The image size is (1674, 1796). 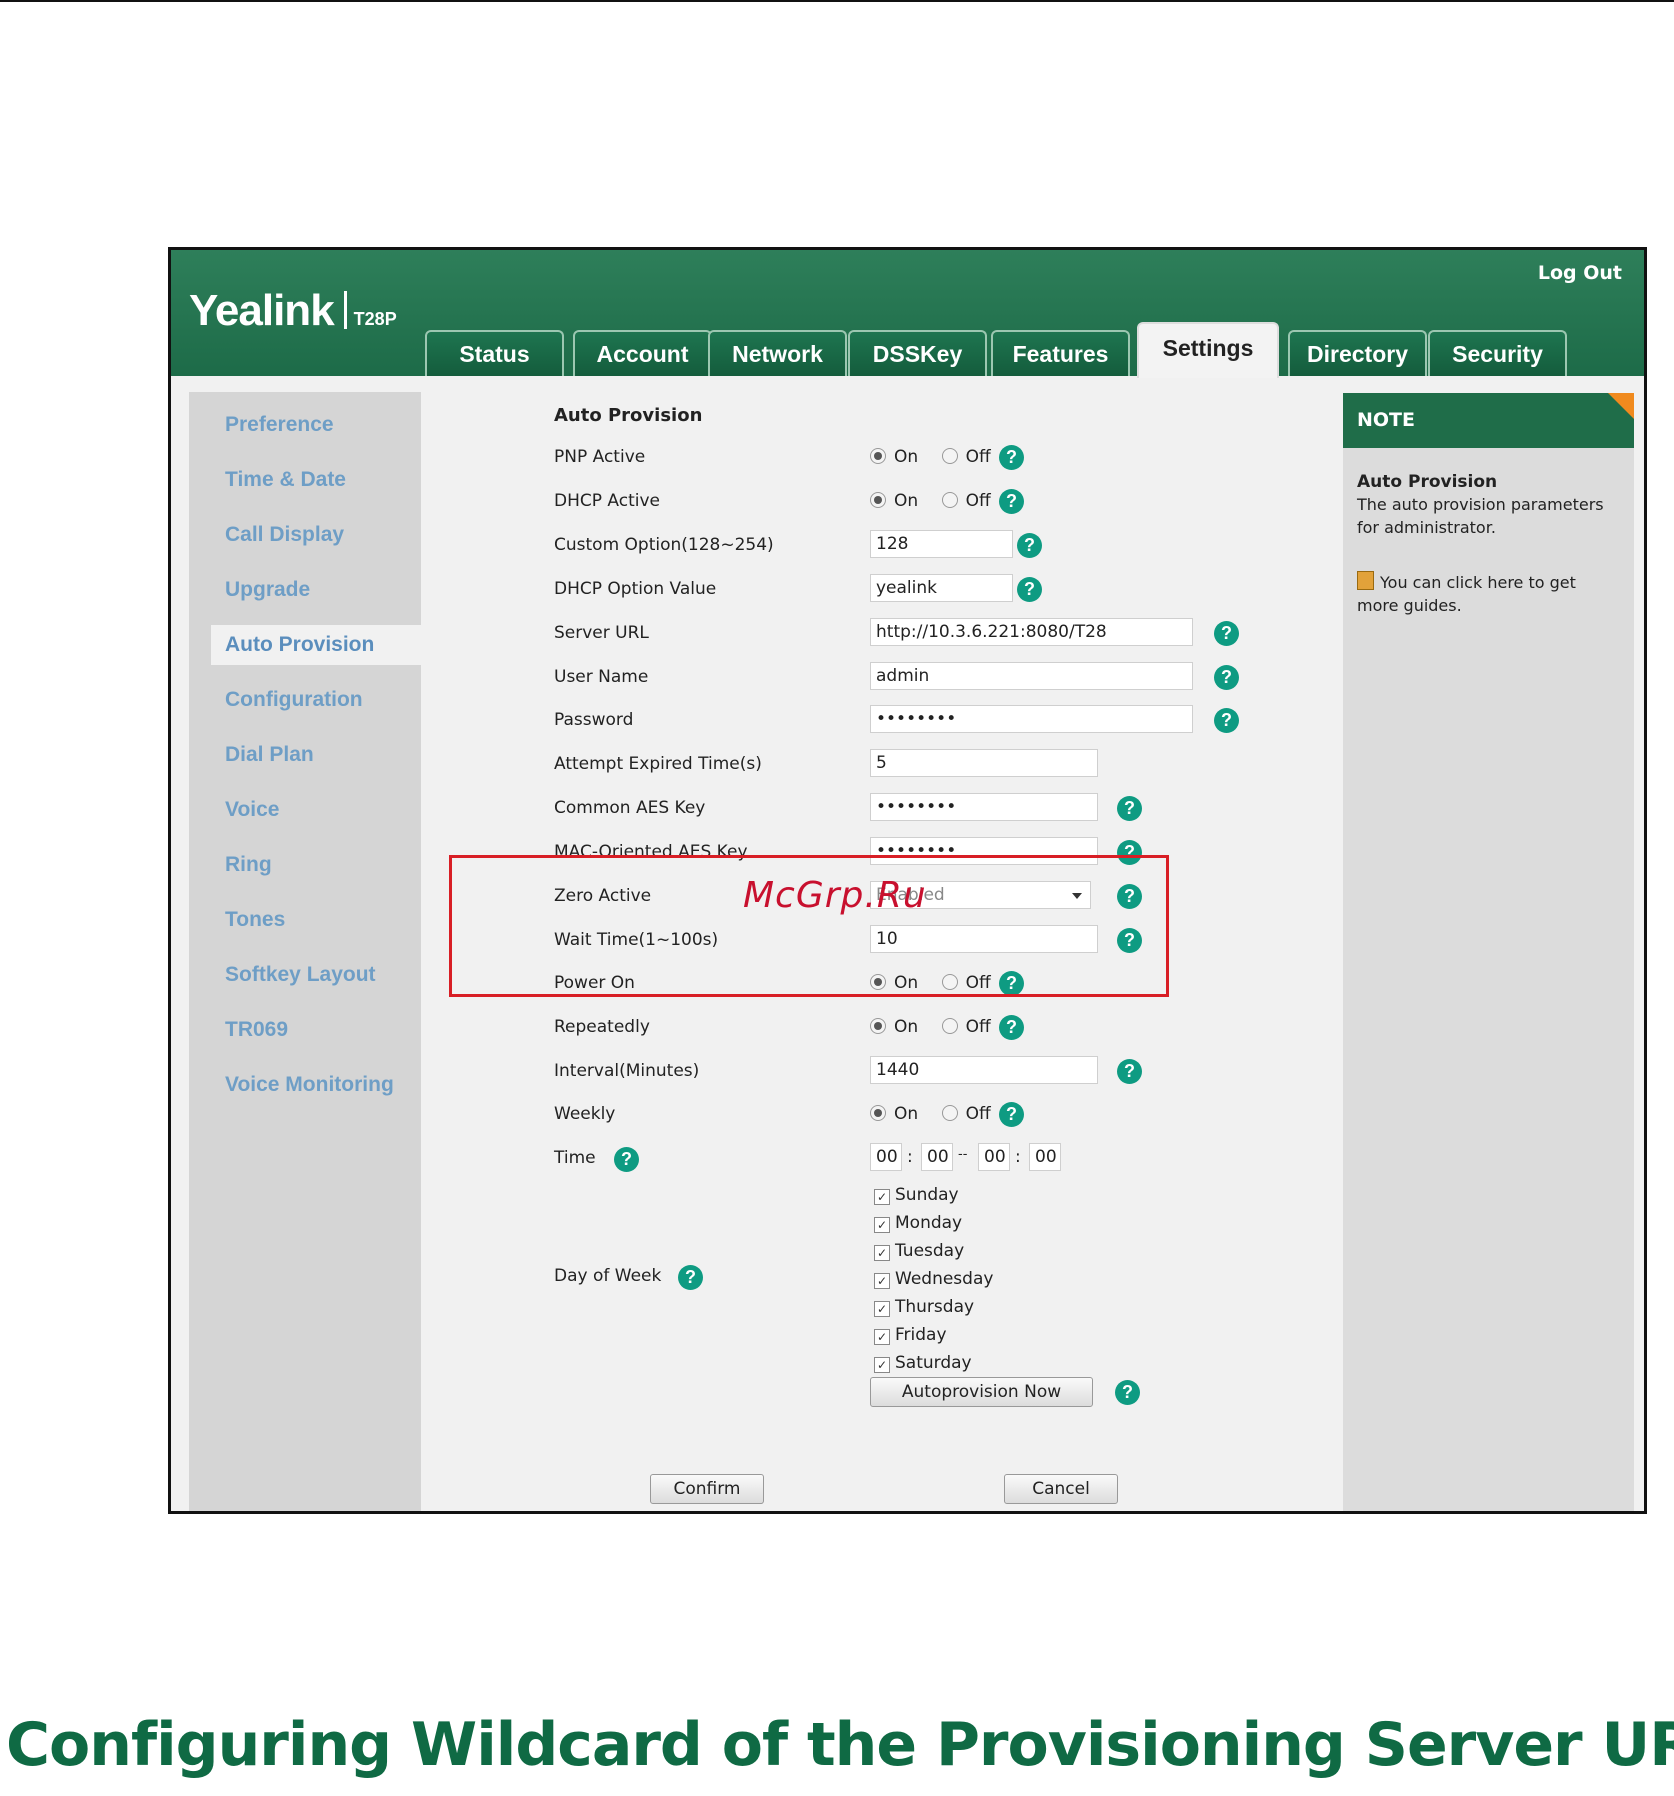 I want to click on pnp-on-label: On, so click(x=906, y=457).